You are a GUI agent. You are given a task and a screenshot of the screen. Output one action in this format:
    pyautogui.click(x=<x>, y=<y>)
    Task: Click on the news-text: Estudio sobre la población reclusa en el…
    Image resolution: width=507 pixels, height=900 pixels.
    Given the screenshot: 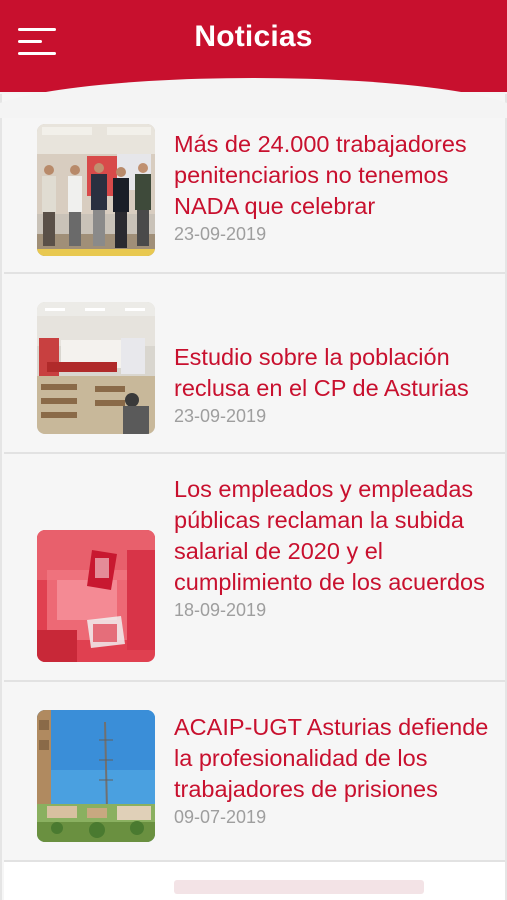 What is the action you would take?
    pyautogui.click(x=334, y=384)
    